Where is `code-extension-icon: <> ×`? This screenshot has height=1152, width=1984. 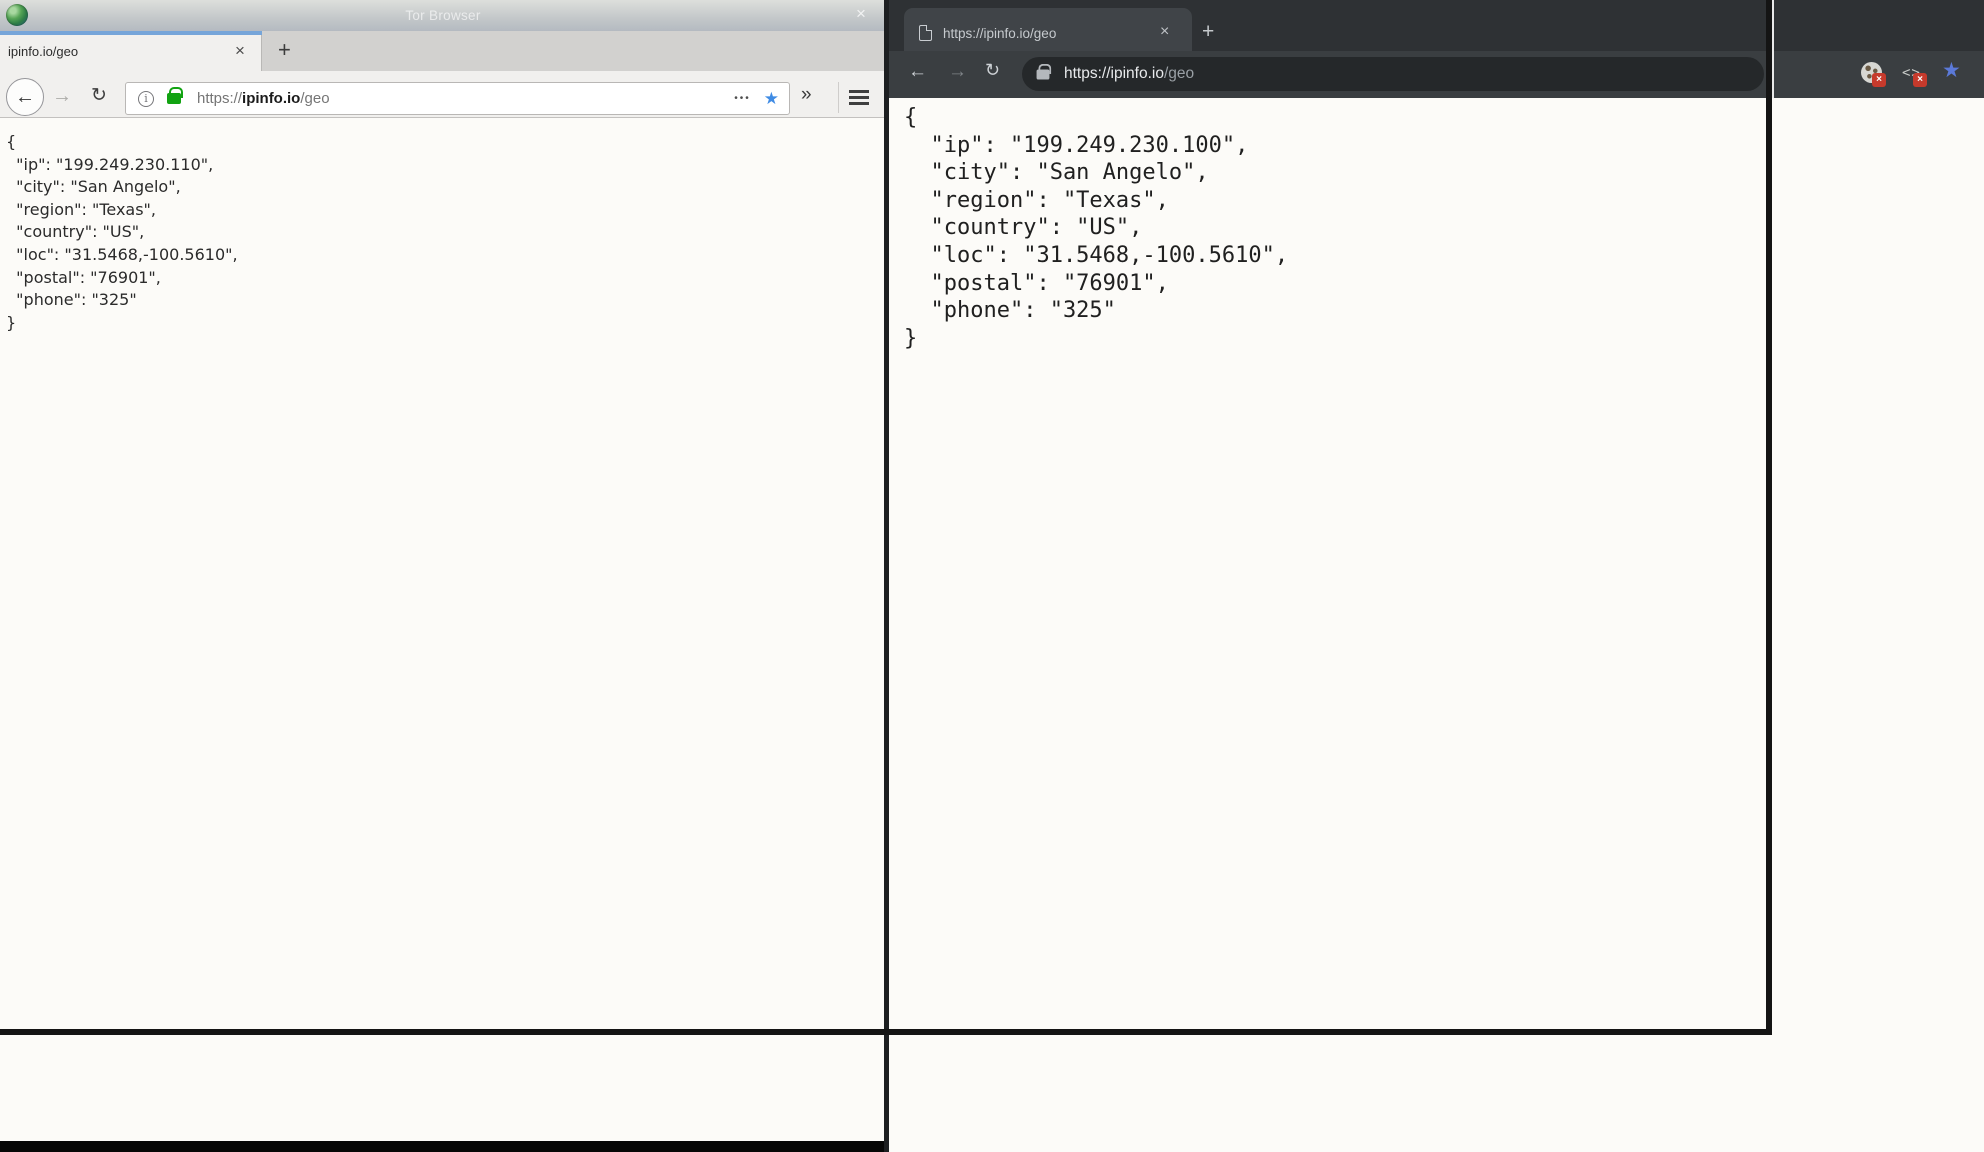 code-extension-icon: <> × is located at coordinates (1915, 75).